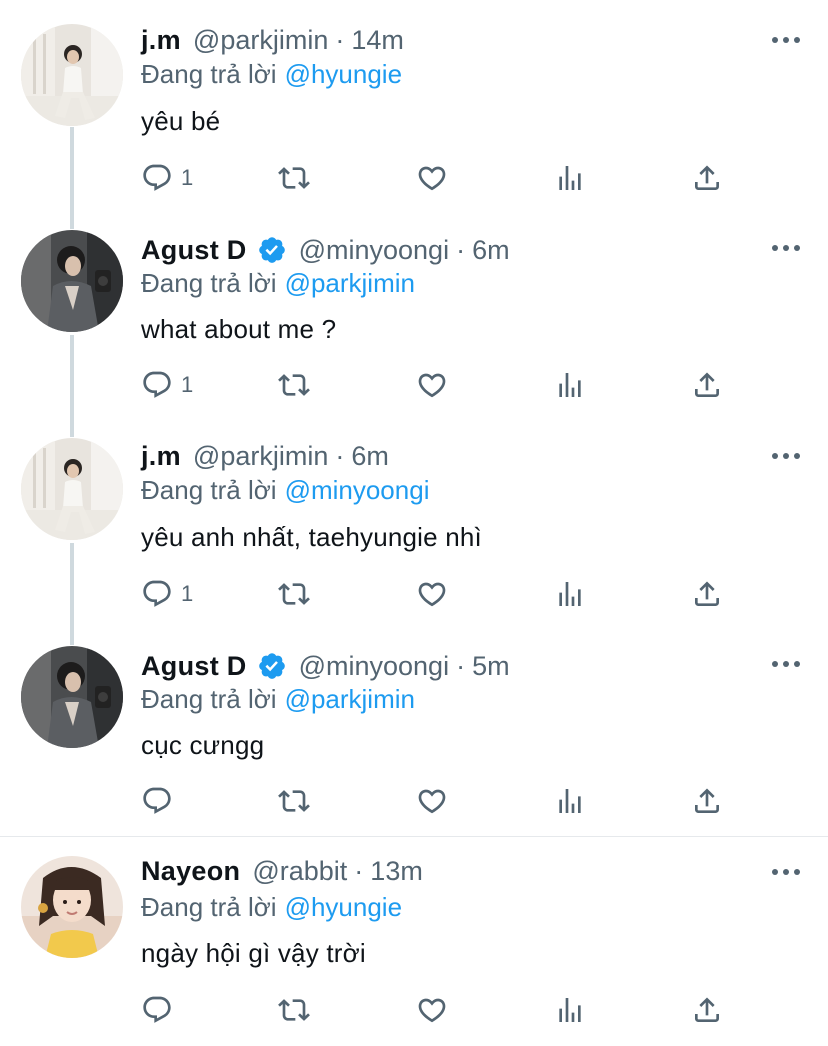  What do you see at coordinates (203, 744) in the screenshot?
I see `tweet-text: cục cưngg` at bounding box center [203, 744].